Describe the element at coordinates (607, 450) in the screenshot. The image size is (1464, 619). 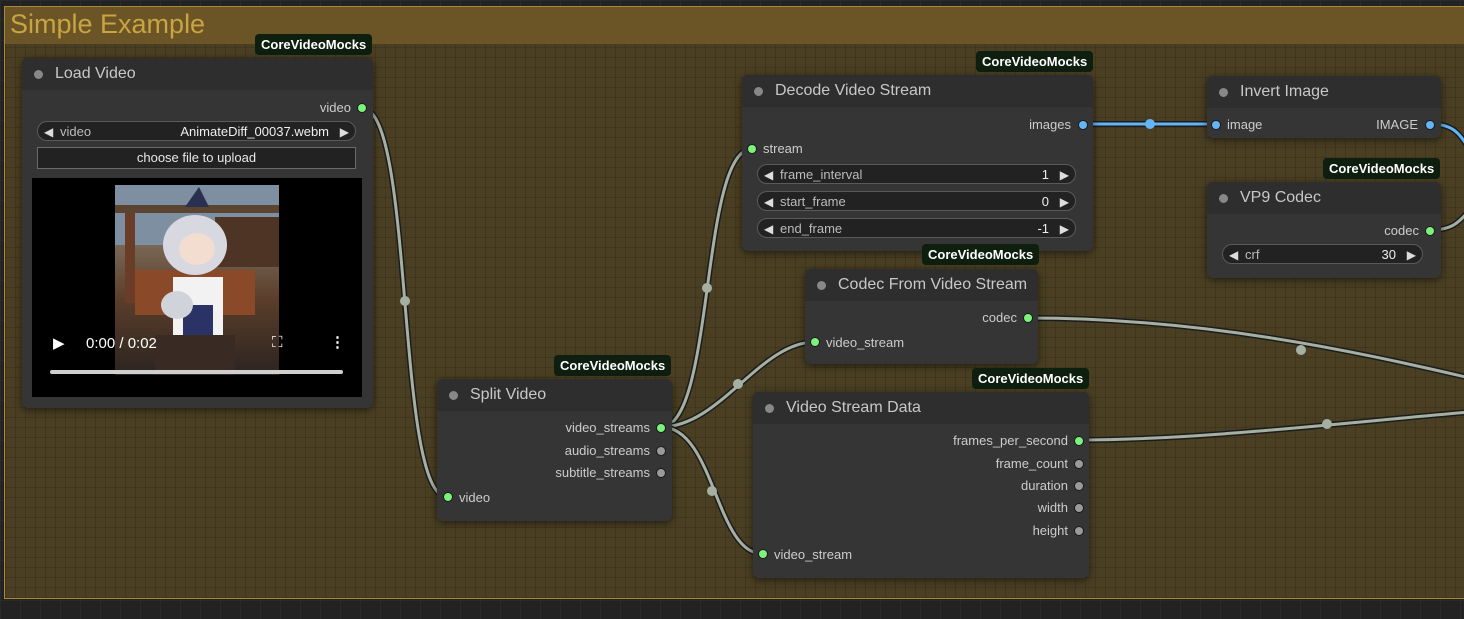
I see `output-label-audio-streams: audio_streams` at that location.